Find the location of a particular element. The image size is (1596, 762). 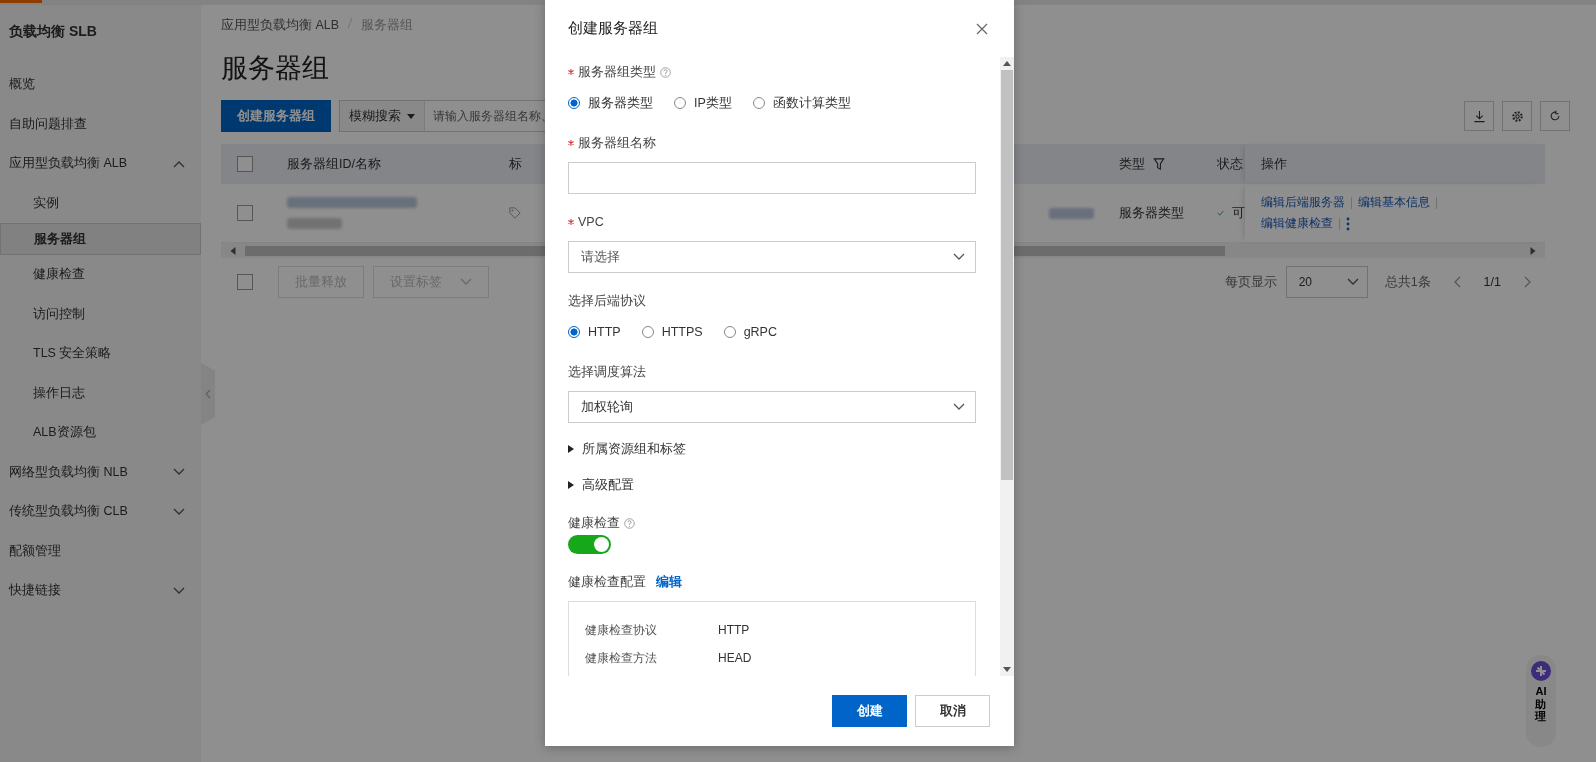

field-label: VPC is located at coordinates (591, 222).